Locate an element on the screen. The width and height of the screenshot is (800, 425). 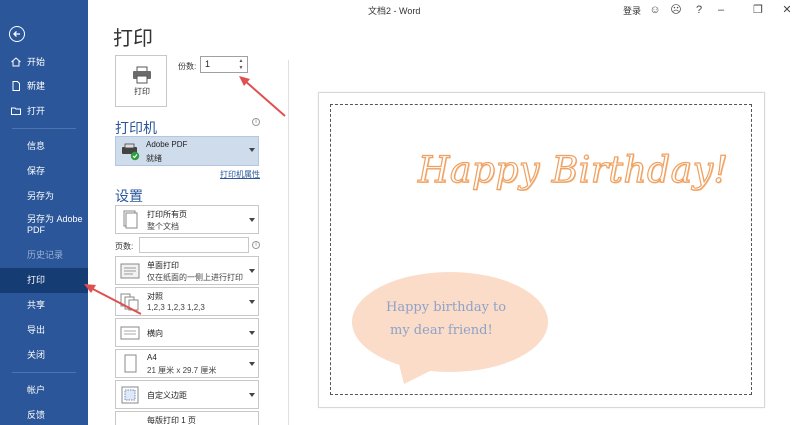
annotation-arrows is located at coordinates (185, 195).